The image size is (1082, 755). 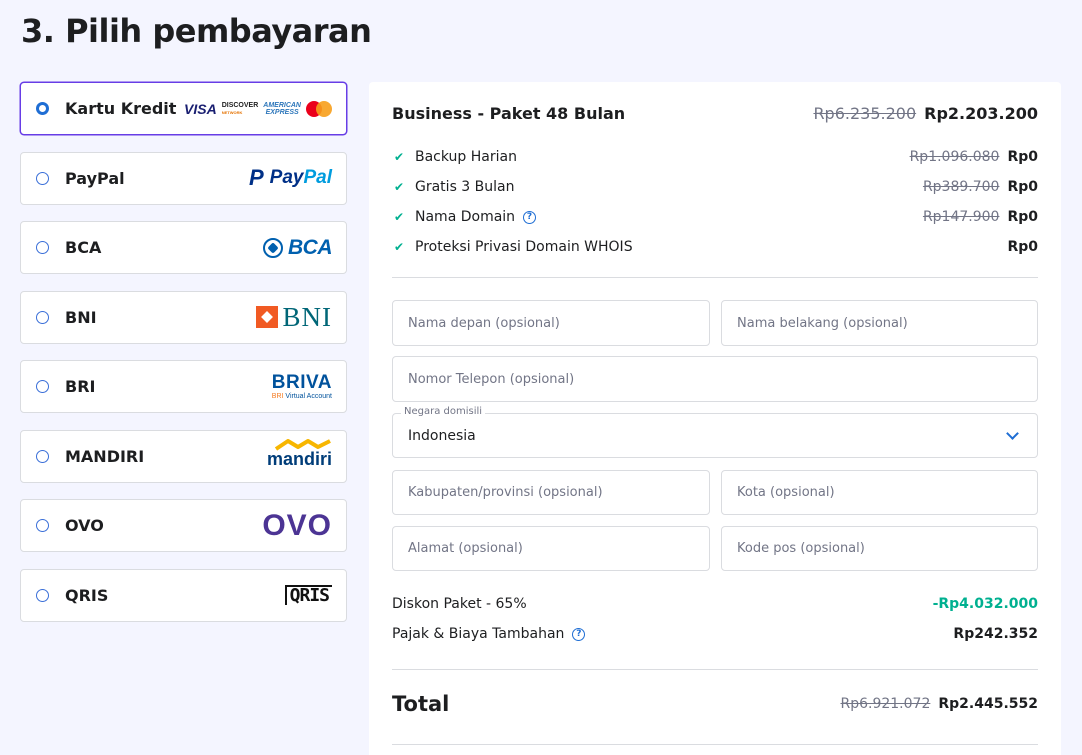 What do you see at coordinates (961, 217) in the screenshot?
I see `feature-old-price: Rp147.900` at bounding box center [961, 217].